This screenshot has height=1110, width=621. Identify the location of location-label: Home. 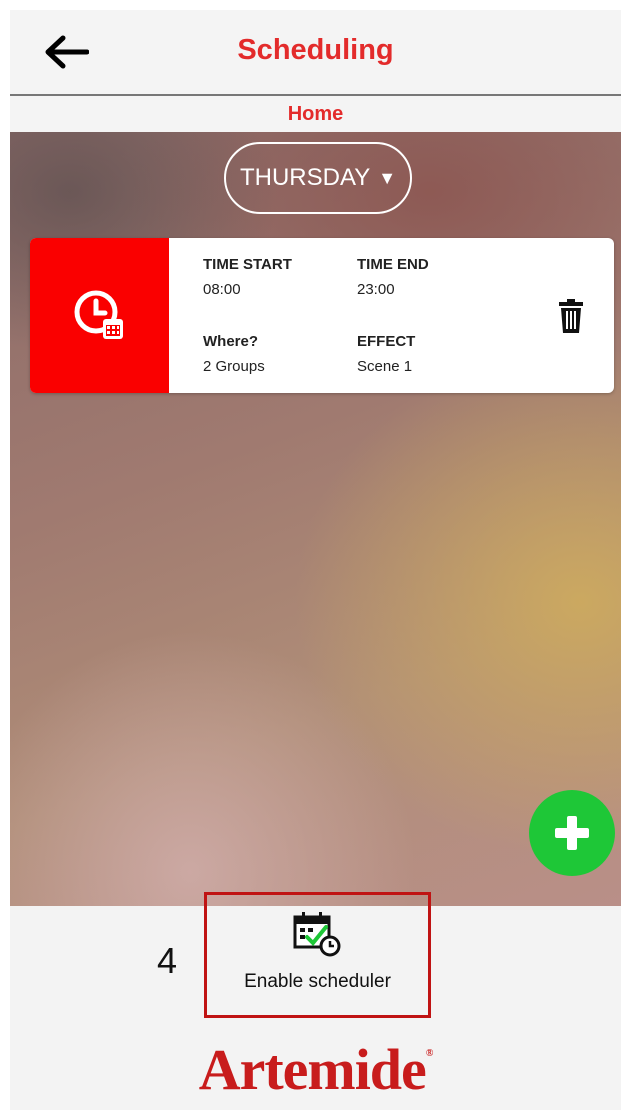
(315, 114).